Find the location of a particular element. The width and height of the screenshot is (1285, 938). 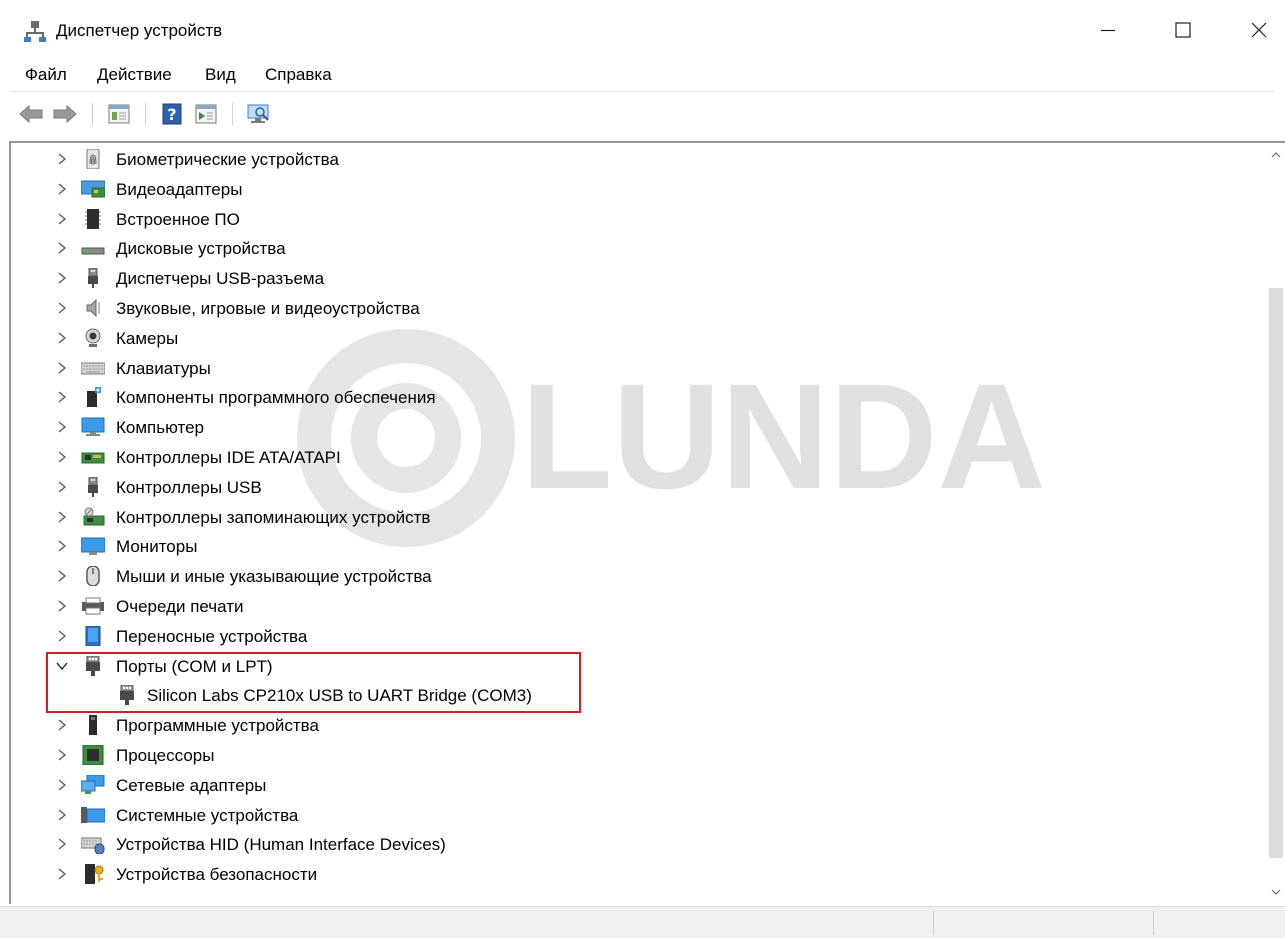

close-button is located at coordinates (1259, 30).